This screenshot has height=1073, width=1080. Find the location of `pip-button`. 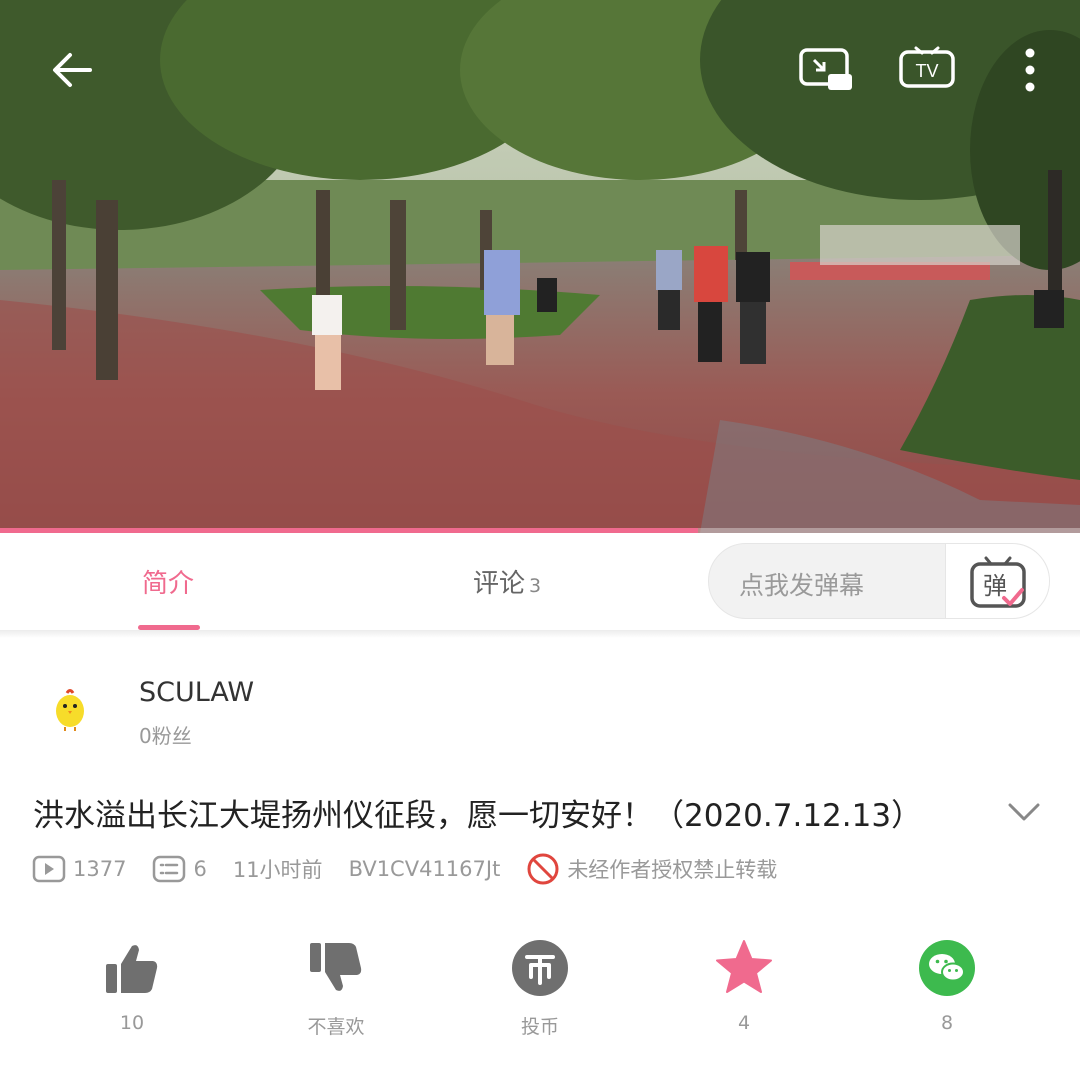

pip-button is located at coordinates (826, 70).